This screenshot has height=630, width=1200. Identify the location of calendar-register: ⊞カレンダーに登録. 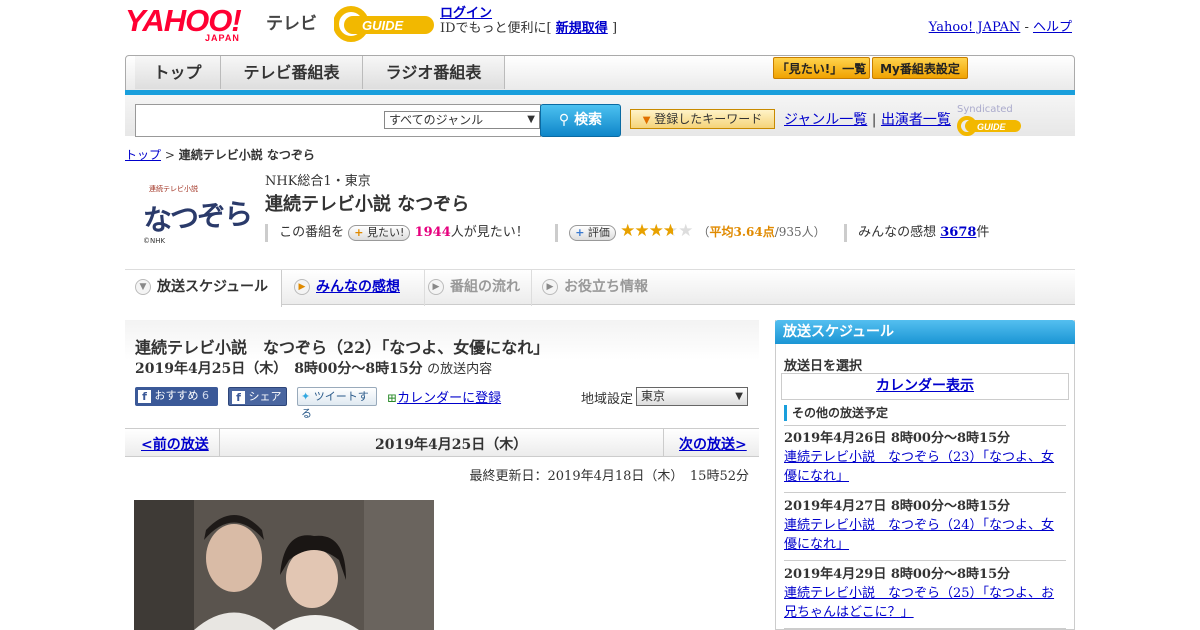
(444, 396).